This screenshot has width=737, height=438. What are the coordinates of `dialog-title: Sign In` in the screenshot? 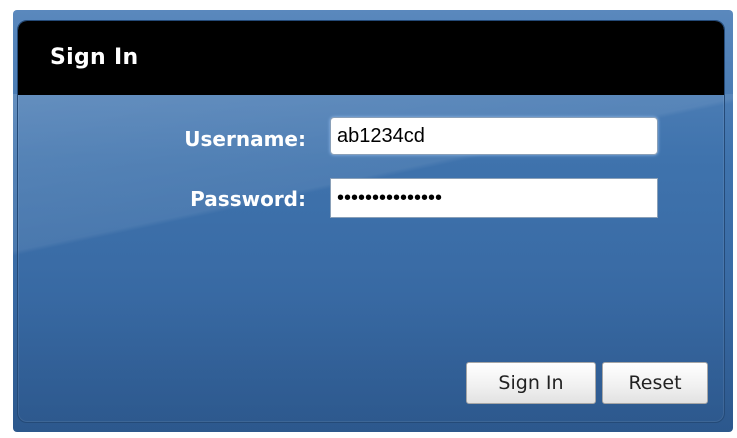 It's located at (94, 57).